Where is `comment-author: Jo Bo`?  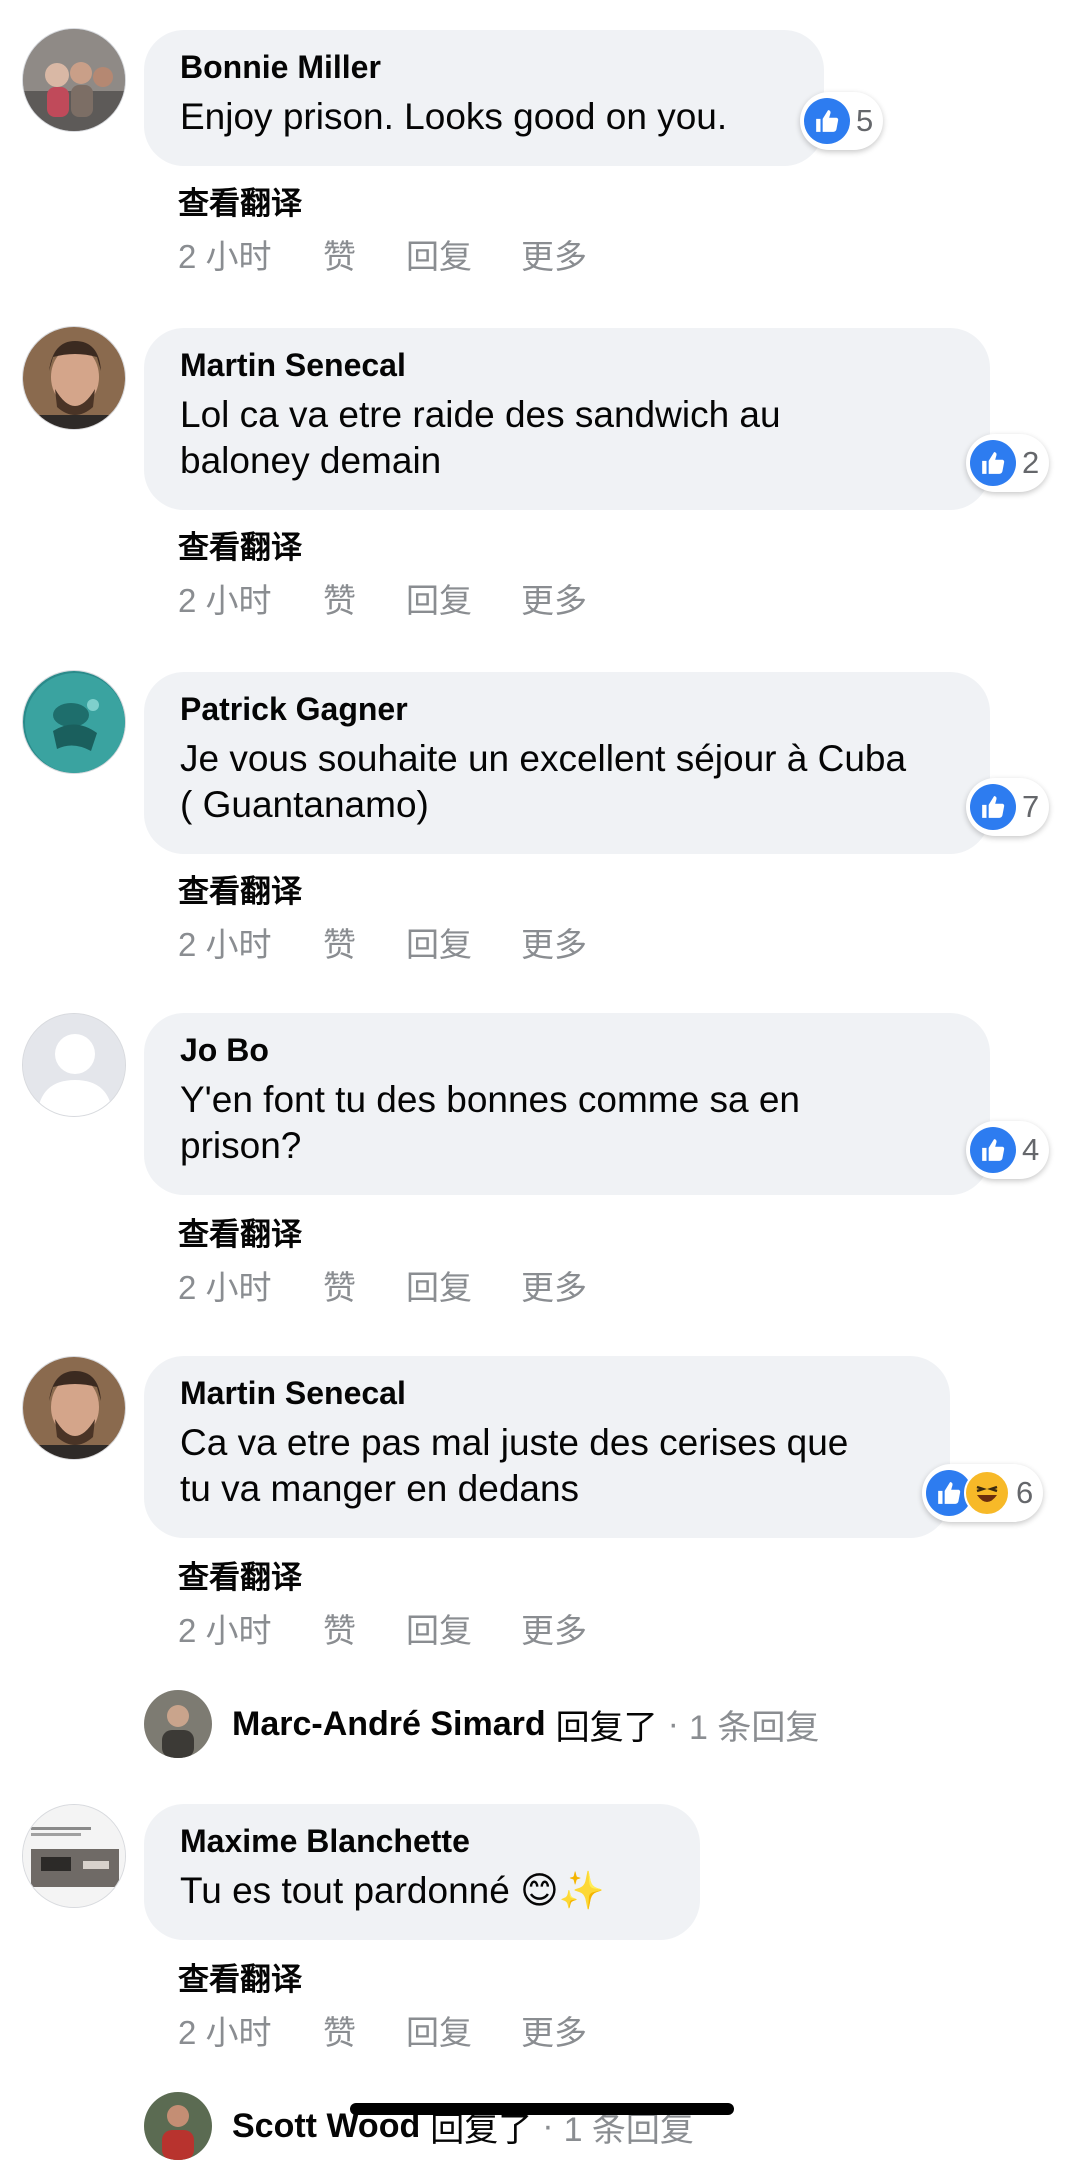 comment-author: Jo Bo is located at coordinates (567, 1050).